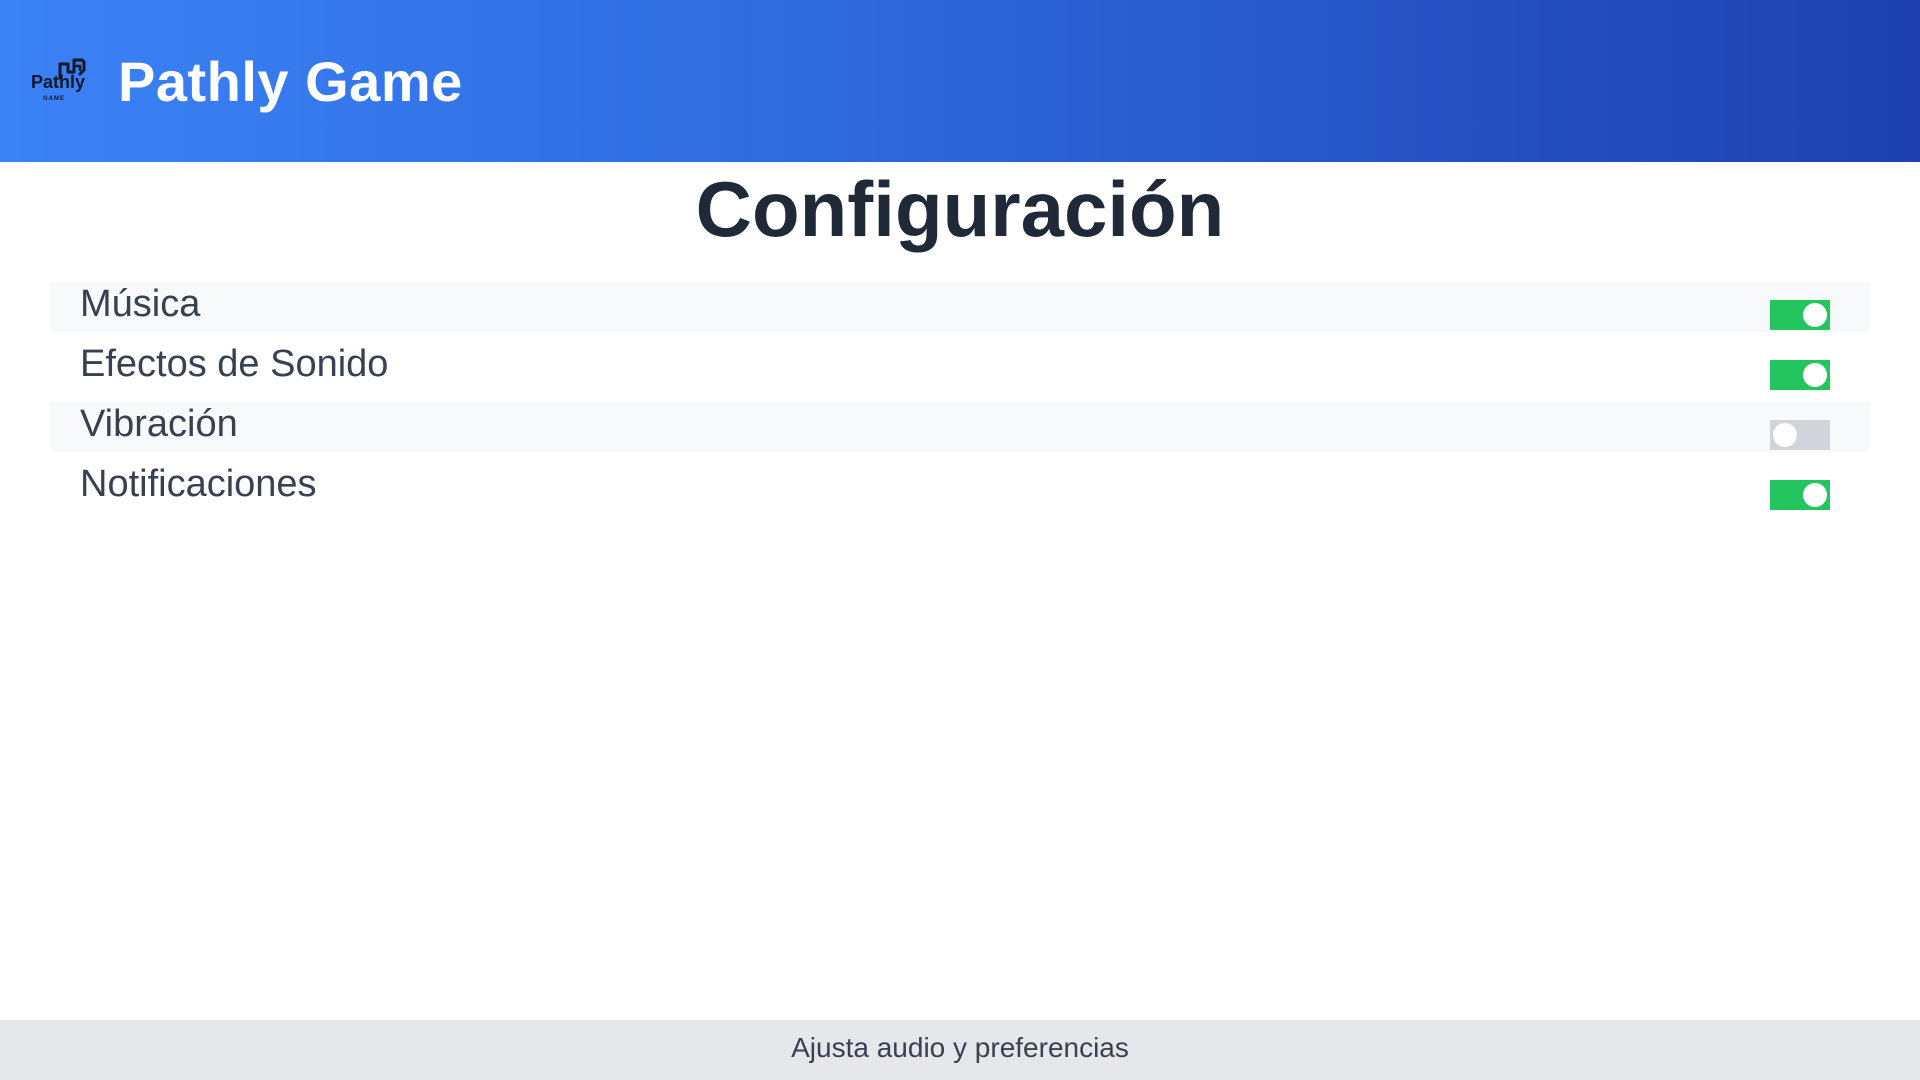 This screenshot has width=1920, height=1080. Describe the element at coordinates (1800, 495) in the screenshot. I see `notifications-toggle` at that location.